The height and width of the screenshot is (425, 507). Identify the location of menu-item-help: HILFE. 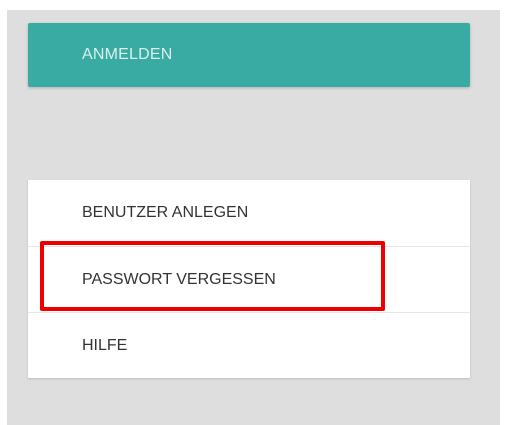
(249, 345).